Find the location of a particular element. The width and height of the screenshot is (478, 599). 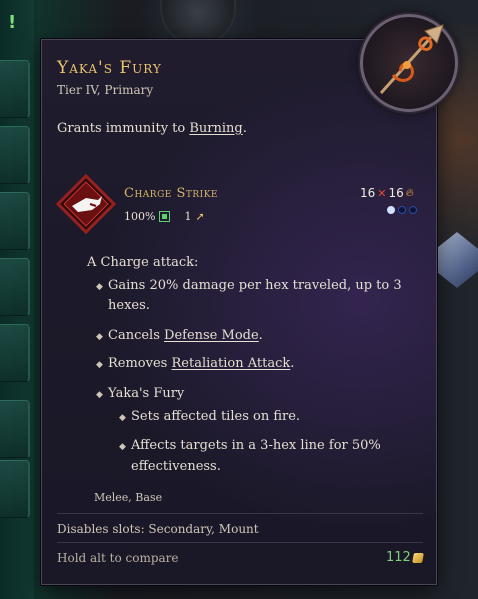

bullet-fury-title: Yaka's Fury is located at coordinates (146, 393).